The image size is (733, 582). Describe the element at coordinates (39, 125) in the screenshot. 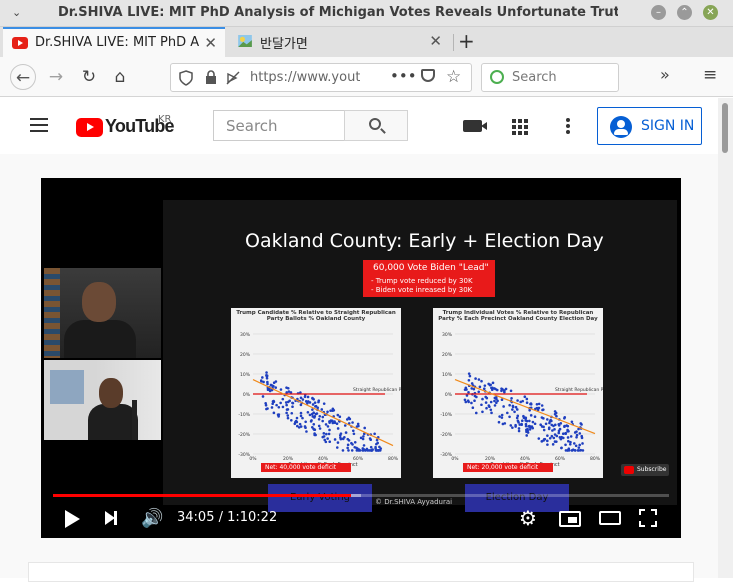

I see `guide-menu-icon` at that location.